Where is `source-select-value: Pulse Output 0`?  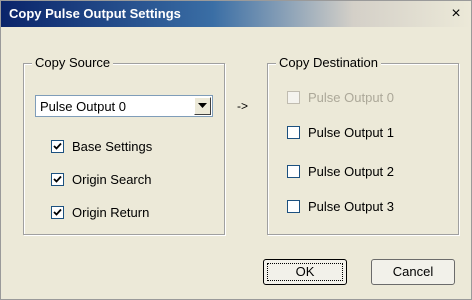
source-select-value: Pulse Output 0 is located at coordinates (83, 106).